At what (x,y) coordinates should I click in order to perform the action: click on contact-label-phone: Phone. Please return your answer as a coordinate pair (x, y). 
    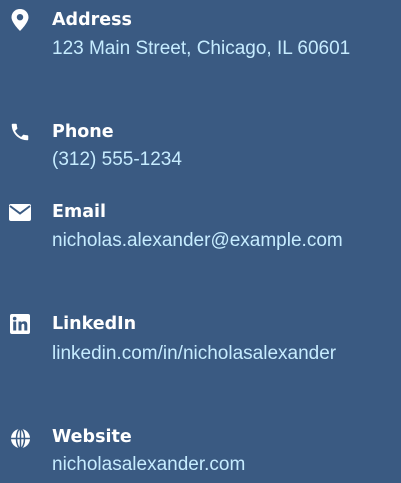
    Looking at the image, I should click on (83, 132).